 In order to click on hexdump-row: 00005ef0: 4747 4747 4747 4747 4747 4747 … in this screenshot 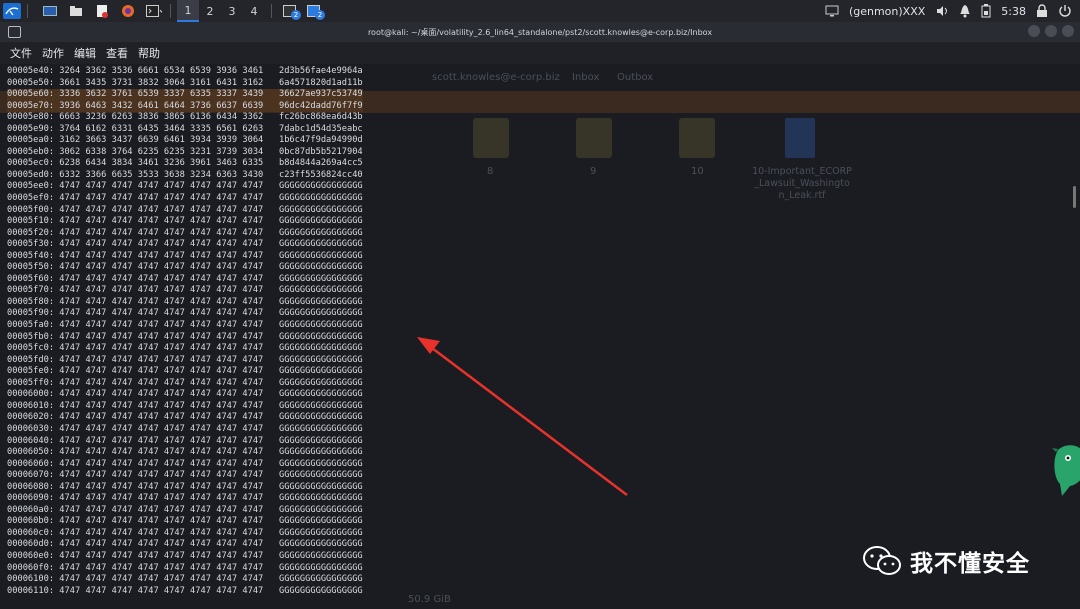, I will do `click(185, 198)`.